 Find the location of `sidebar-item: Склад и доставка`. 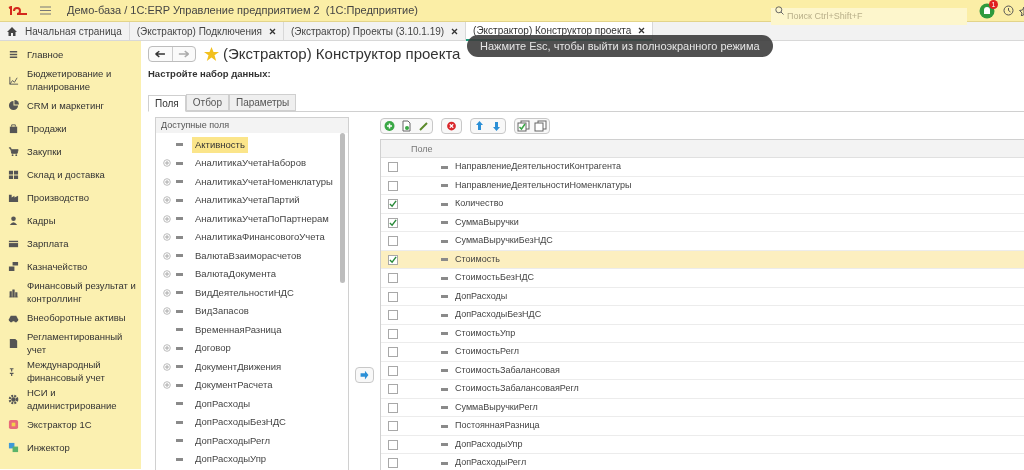

sidebar-item: Склад и доставка is located at coordinates (66, 174).